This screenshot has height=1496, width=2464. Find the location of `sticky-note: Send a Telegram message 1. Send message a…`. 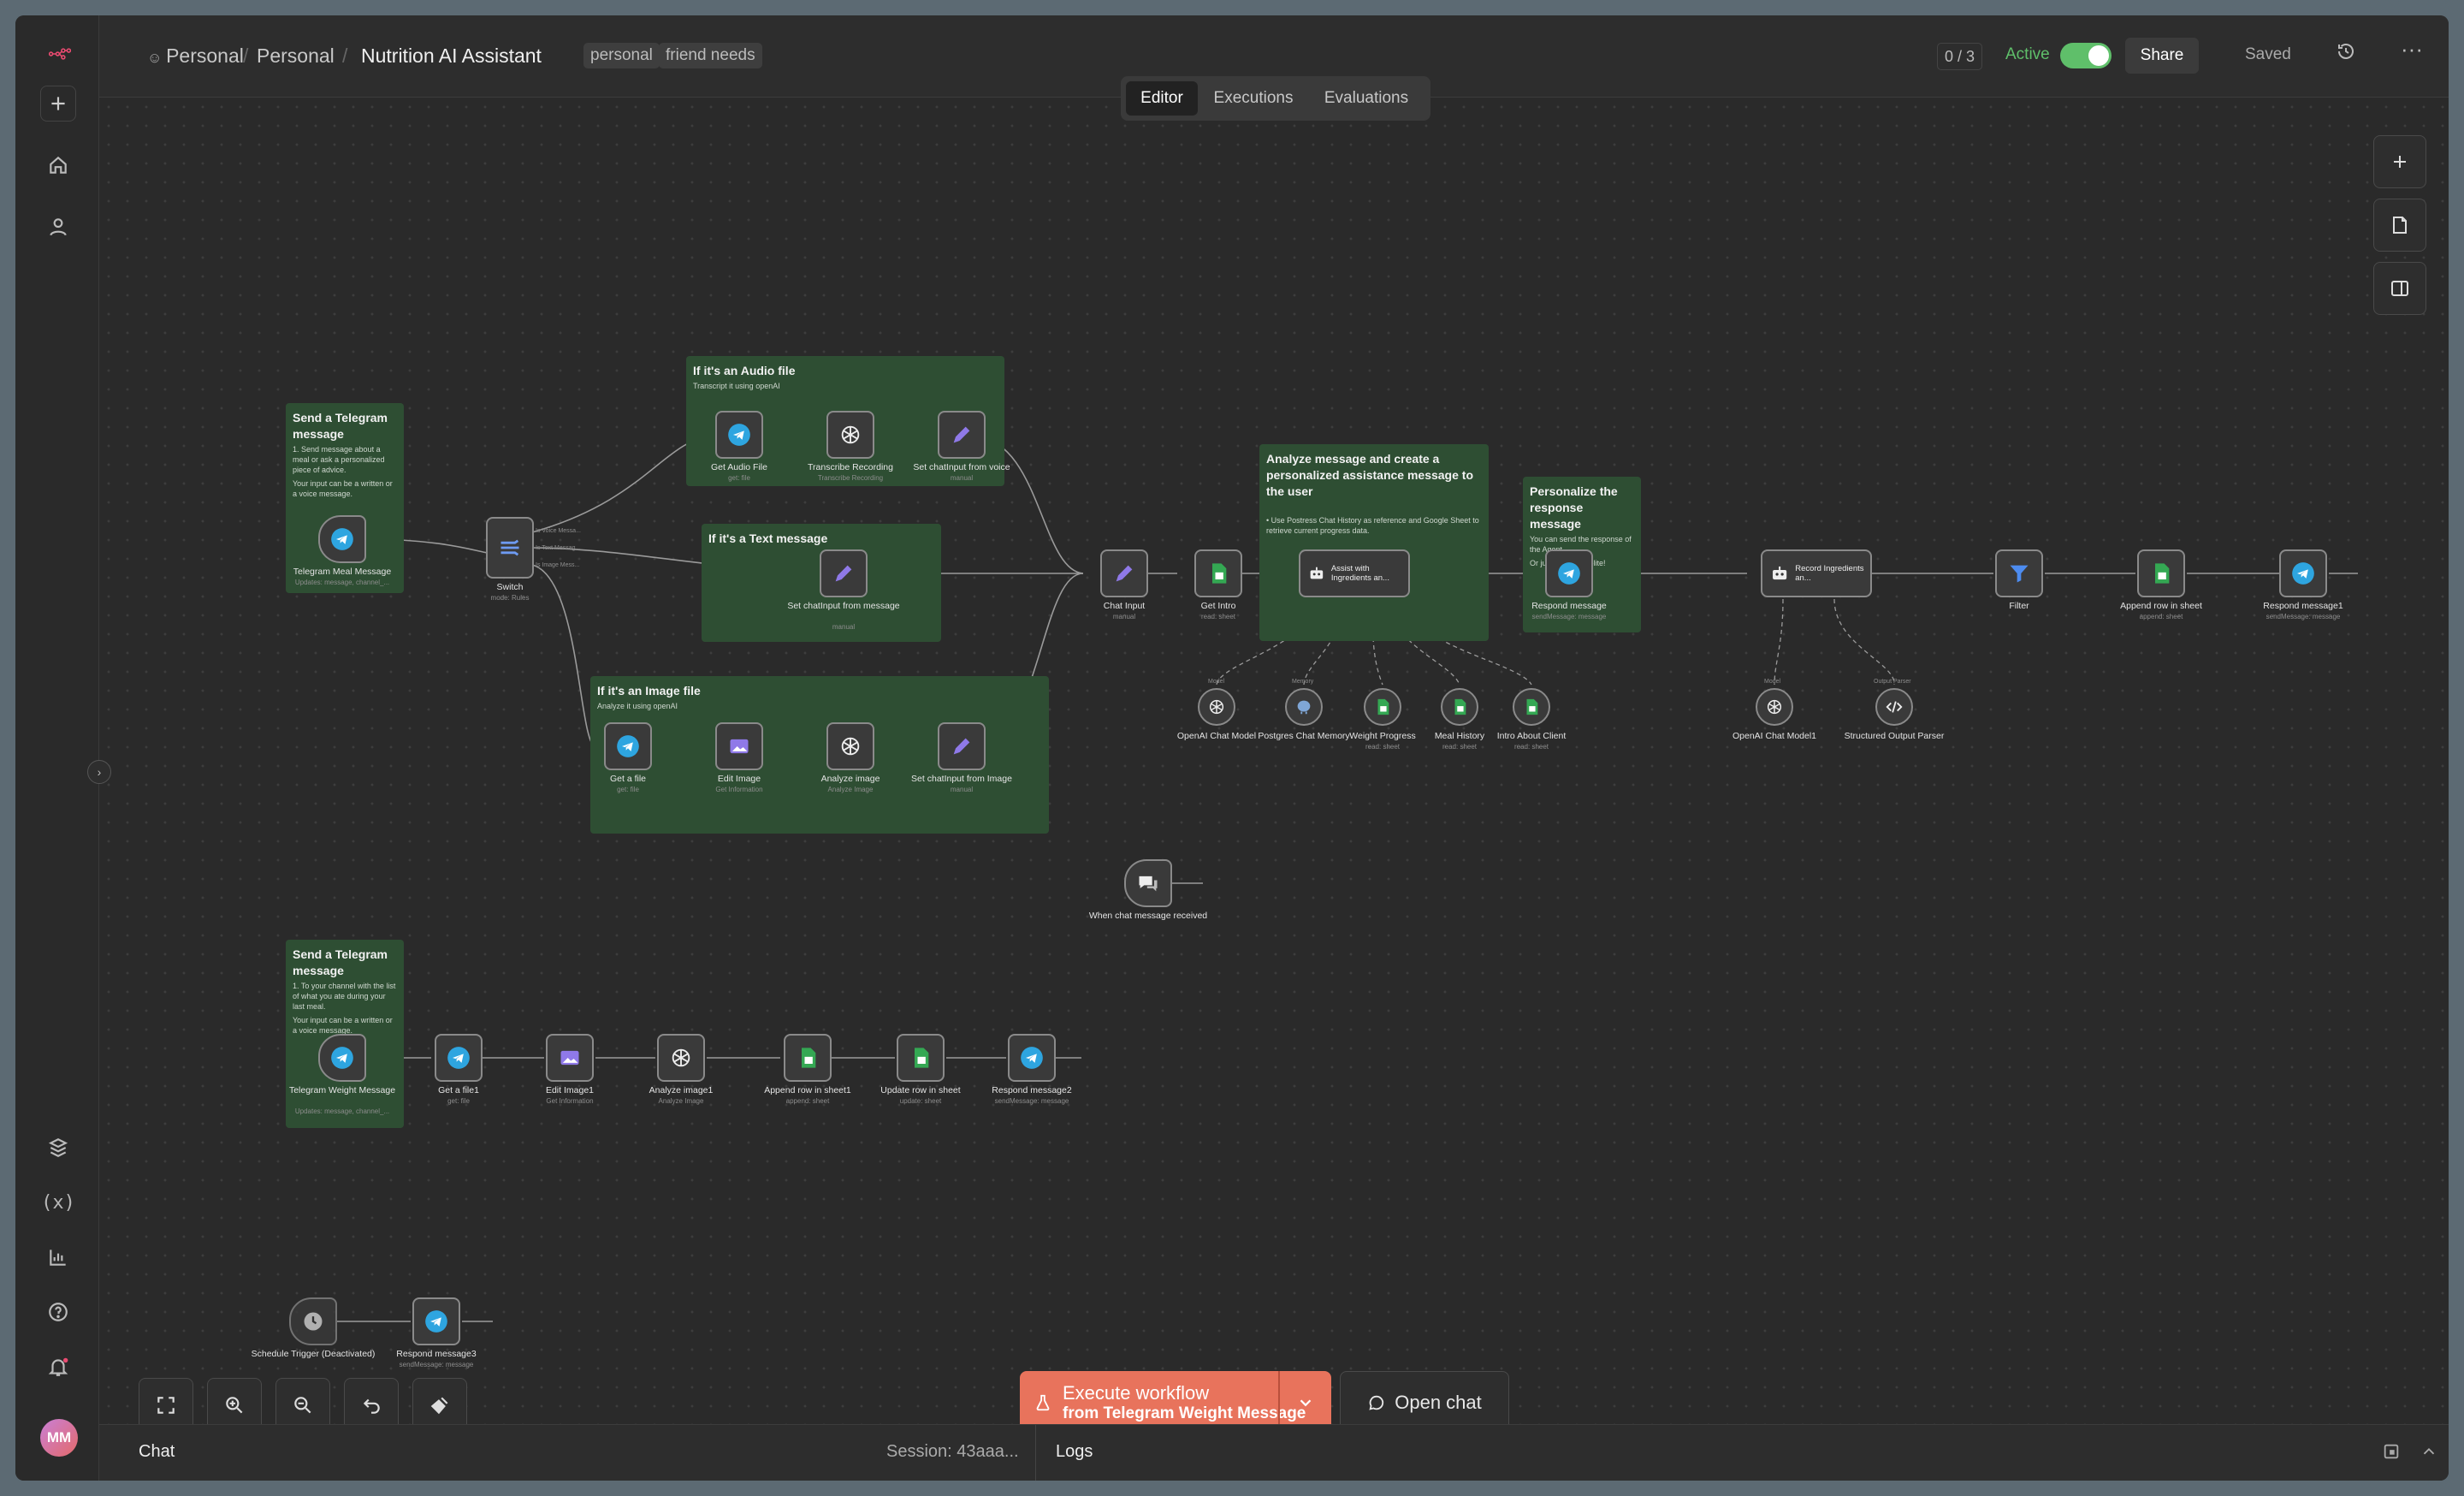

sticky-note: Send a Telegram message 1. Send message a… is located at coordinates (345, 498).